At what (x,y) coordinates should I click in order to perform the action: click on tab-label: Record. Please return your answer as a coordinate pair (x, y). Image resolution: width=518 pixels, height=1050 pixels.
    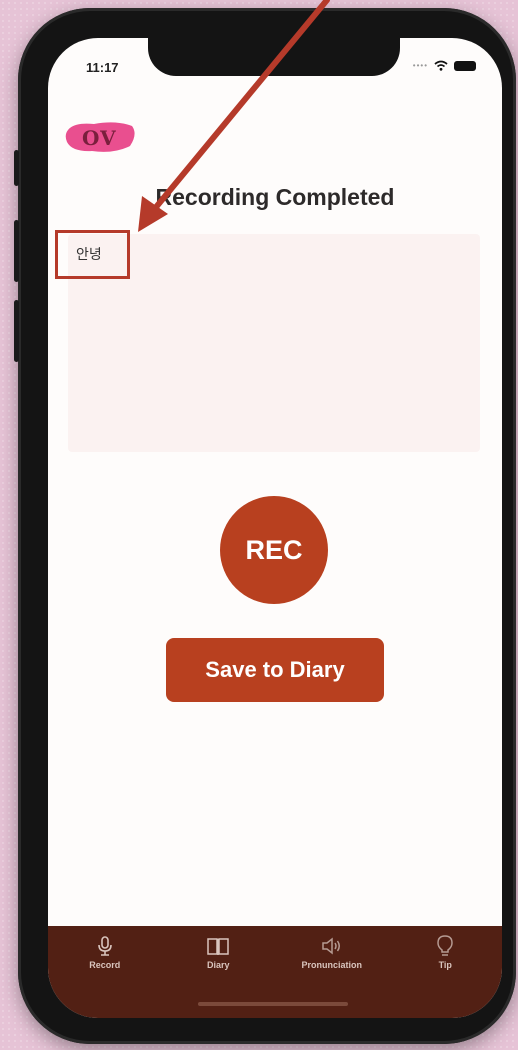
    Looking at the image, I should click on (105, 965).